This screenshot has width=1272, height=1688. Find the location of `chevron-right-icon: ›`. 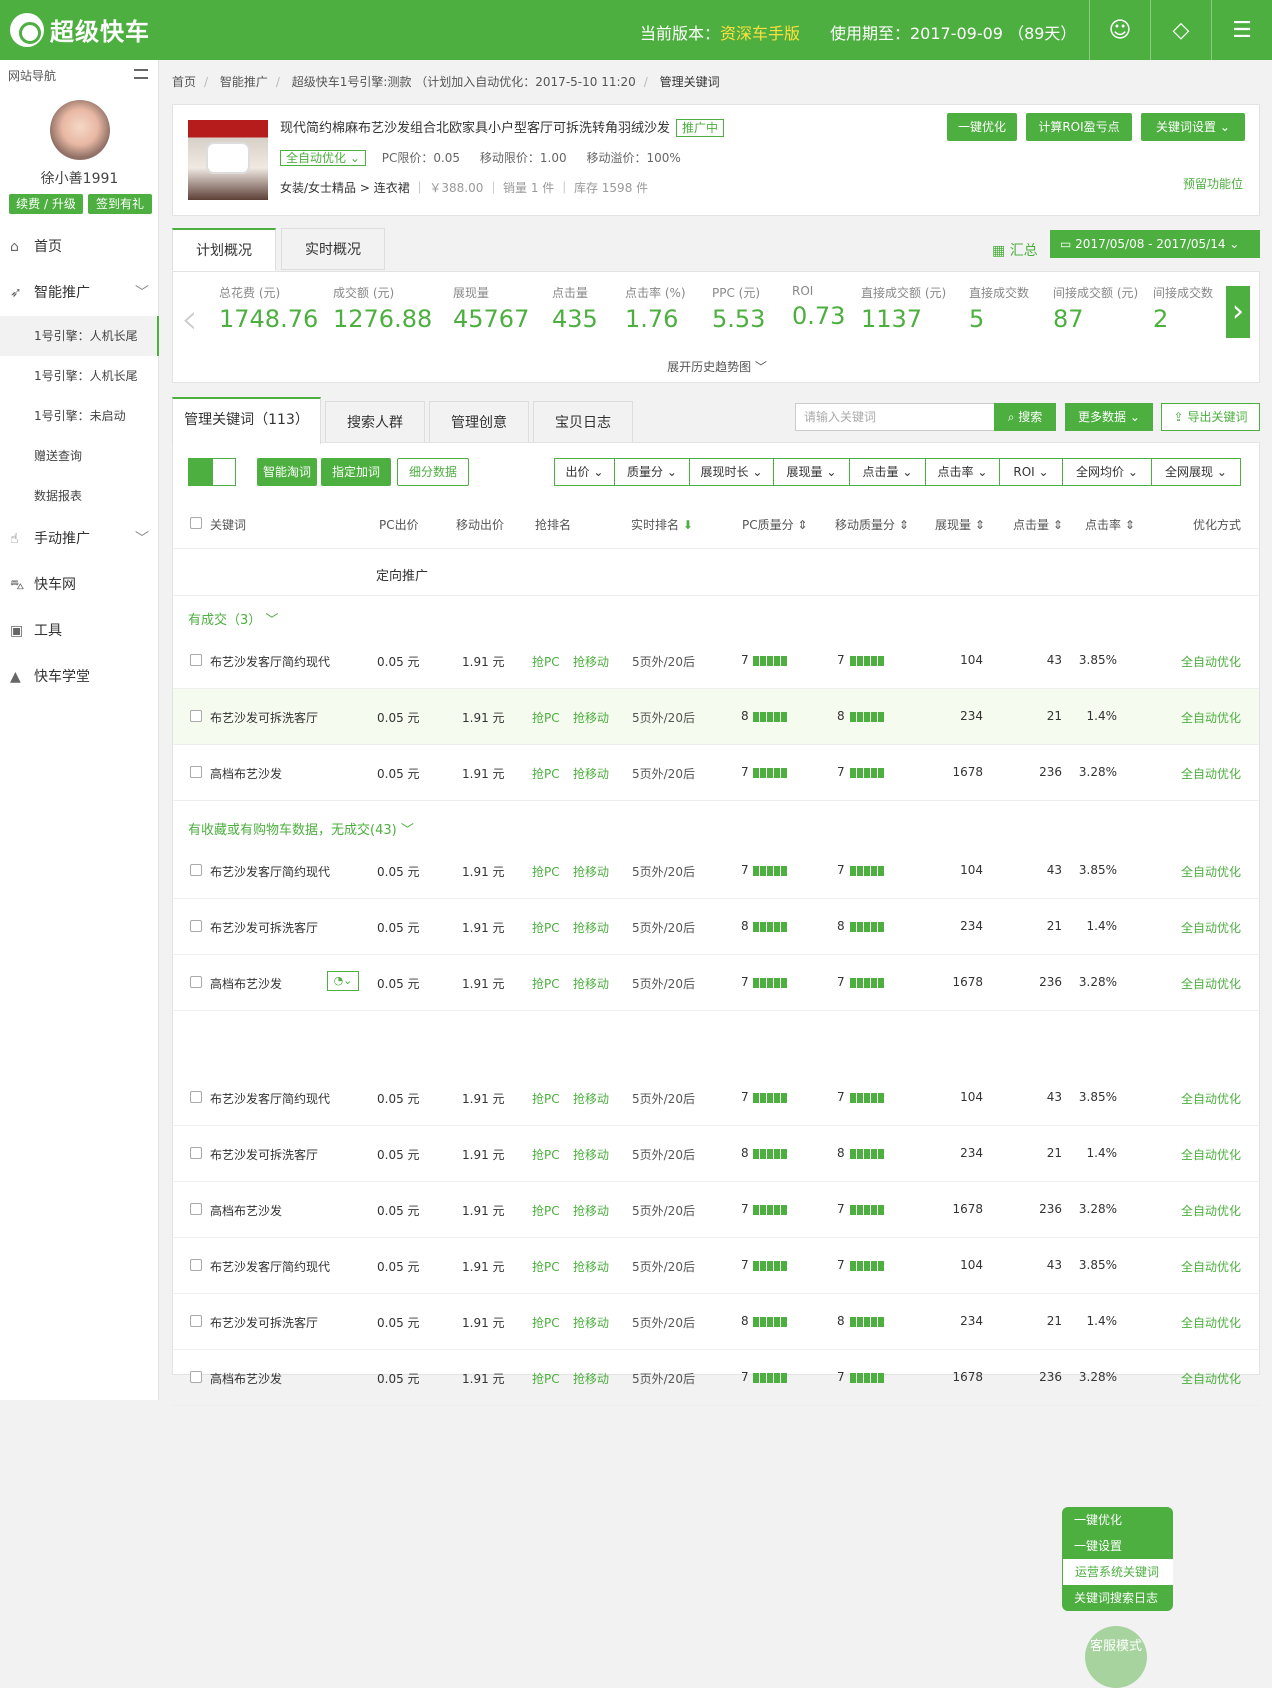

chevron-right-icon: › is located at coordinates (1238, 312).